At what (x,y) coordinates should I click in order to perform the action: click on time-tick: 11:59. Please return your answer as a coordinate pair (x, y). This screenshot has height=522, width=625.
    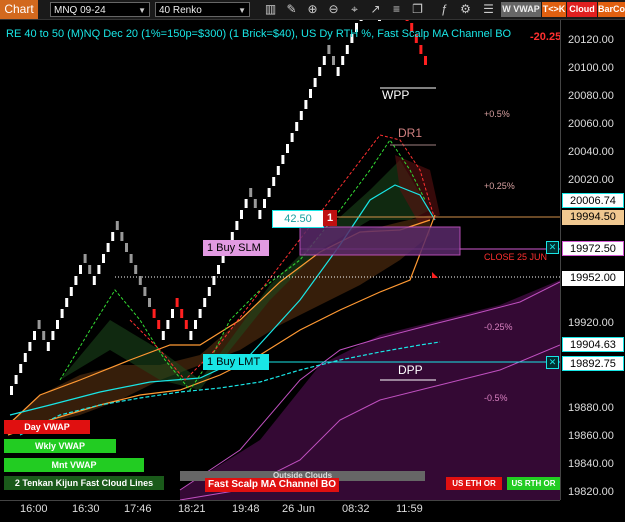
    Looking at the image, I should click on (409, 509).